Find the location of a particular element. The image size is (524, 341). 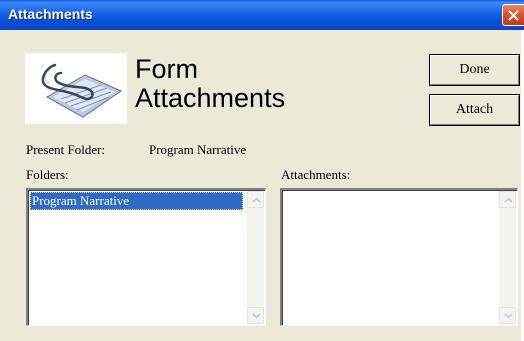

attachments-scrollbar is located at coordinates (507, 257).